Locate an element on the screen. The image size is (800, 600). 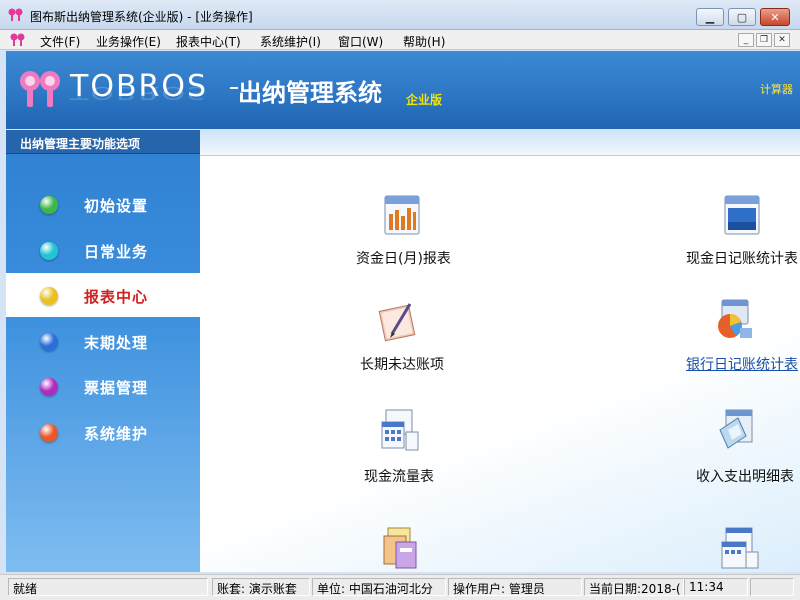
function-label: 资金日(月)报表 is located at coordinates (403, 258).